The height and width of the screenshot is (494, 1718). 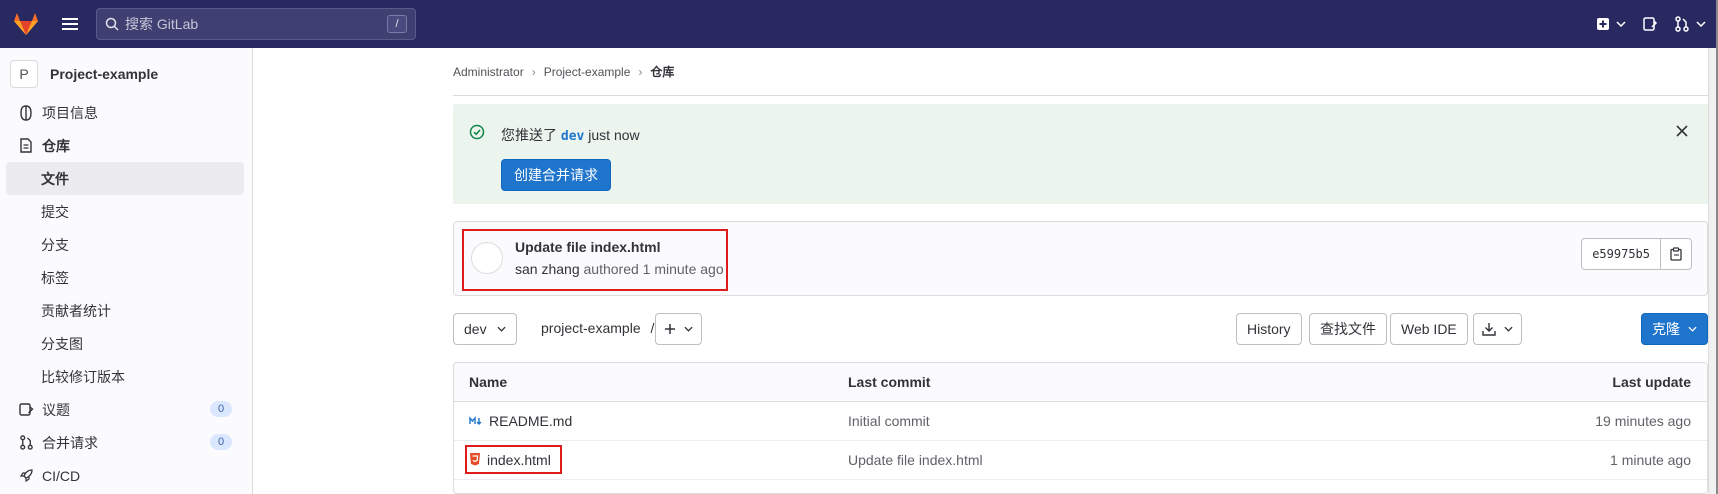 I want to click on commit-sha: e59975b5, so click(x=1621, y=254).